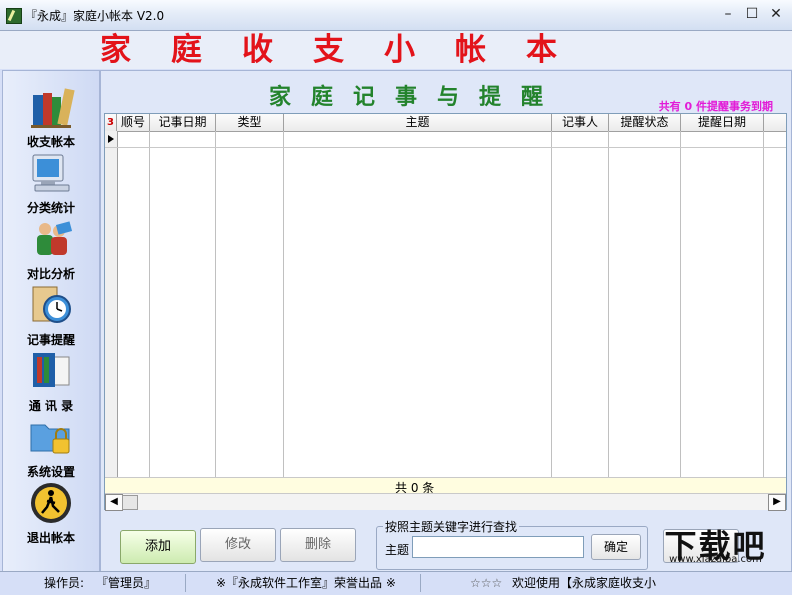  Describe the element at coordinates (51, 370) in the screenshot. I see `address-book-icon` at that location.